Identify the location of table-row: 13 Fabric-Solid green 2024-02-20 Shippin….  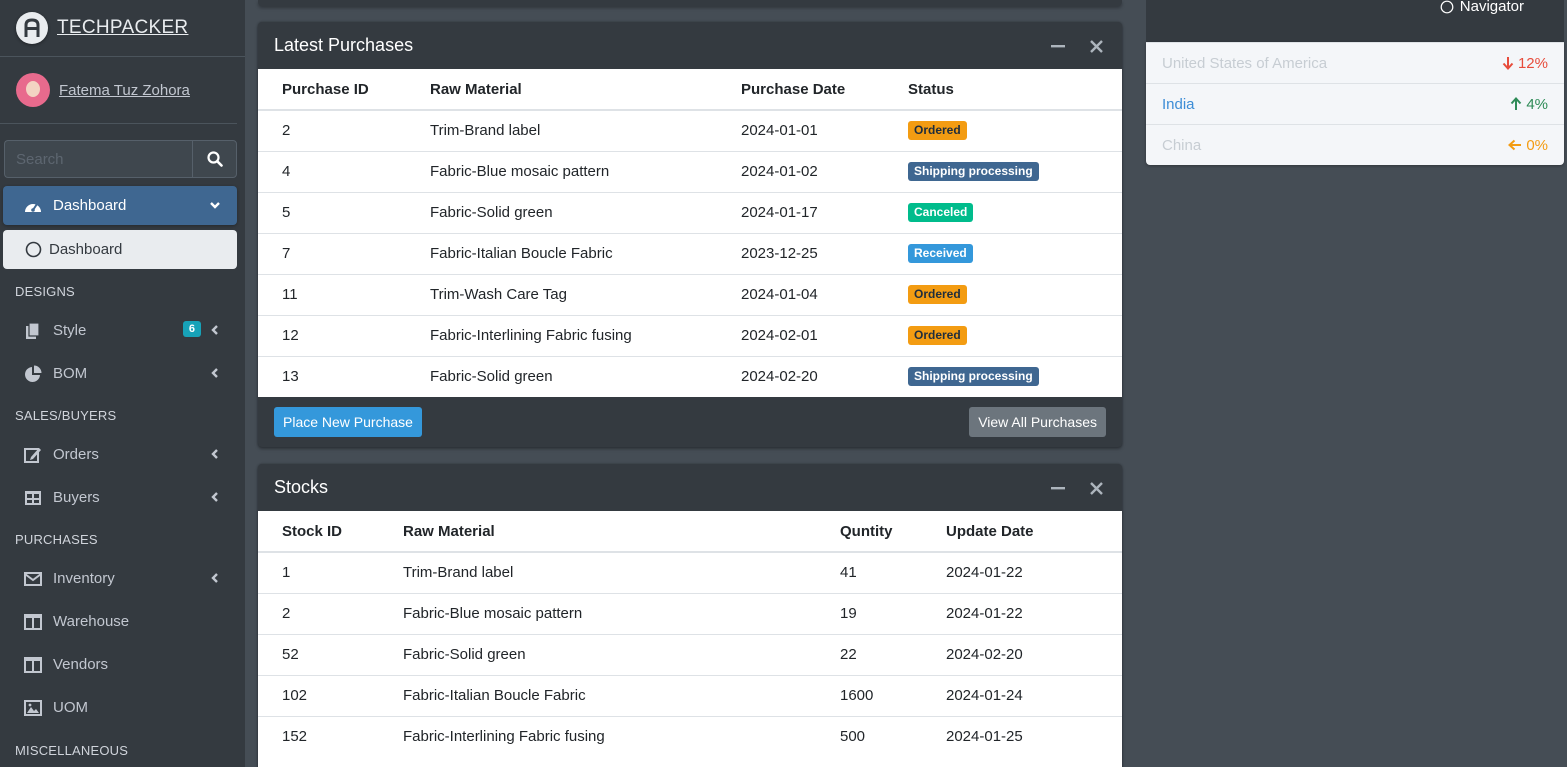
(690, 376).